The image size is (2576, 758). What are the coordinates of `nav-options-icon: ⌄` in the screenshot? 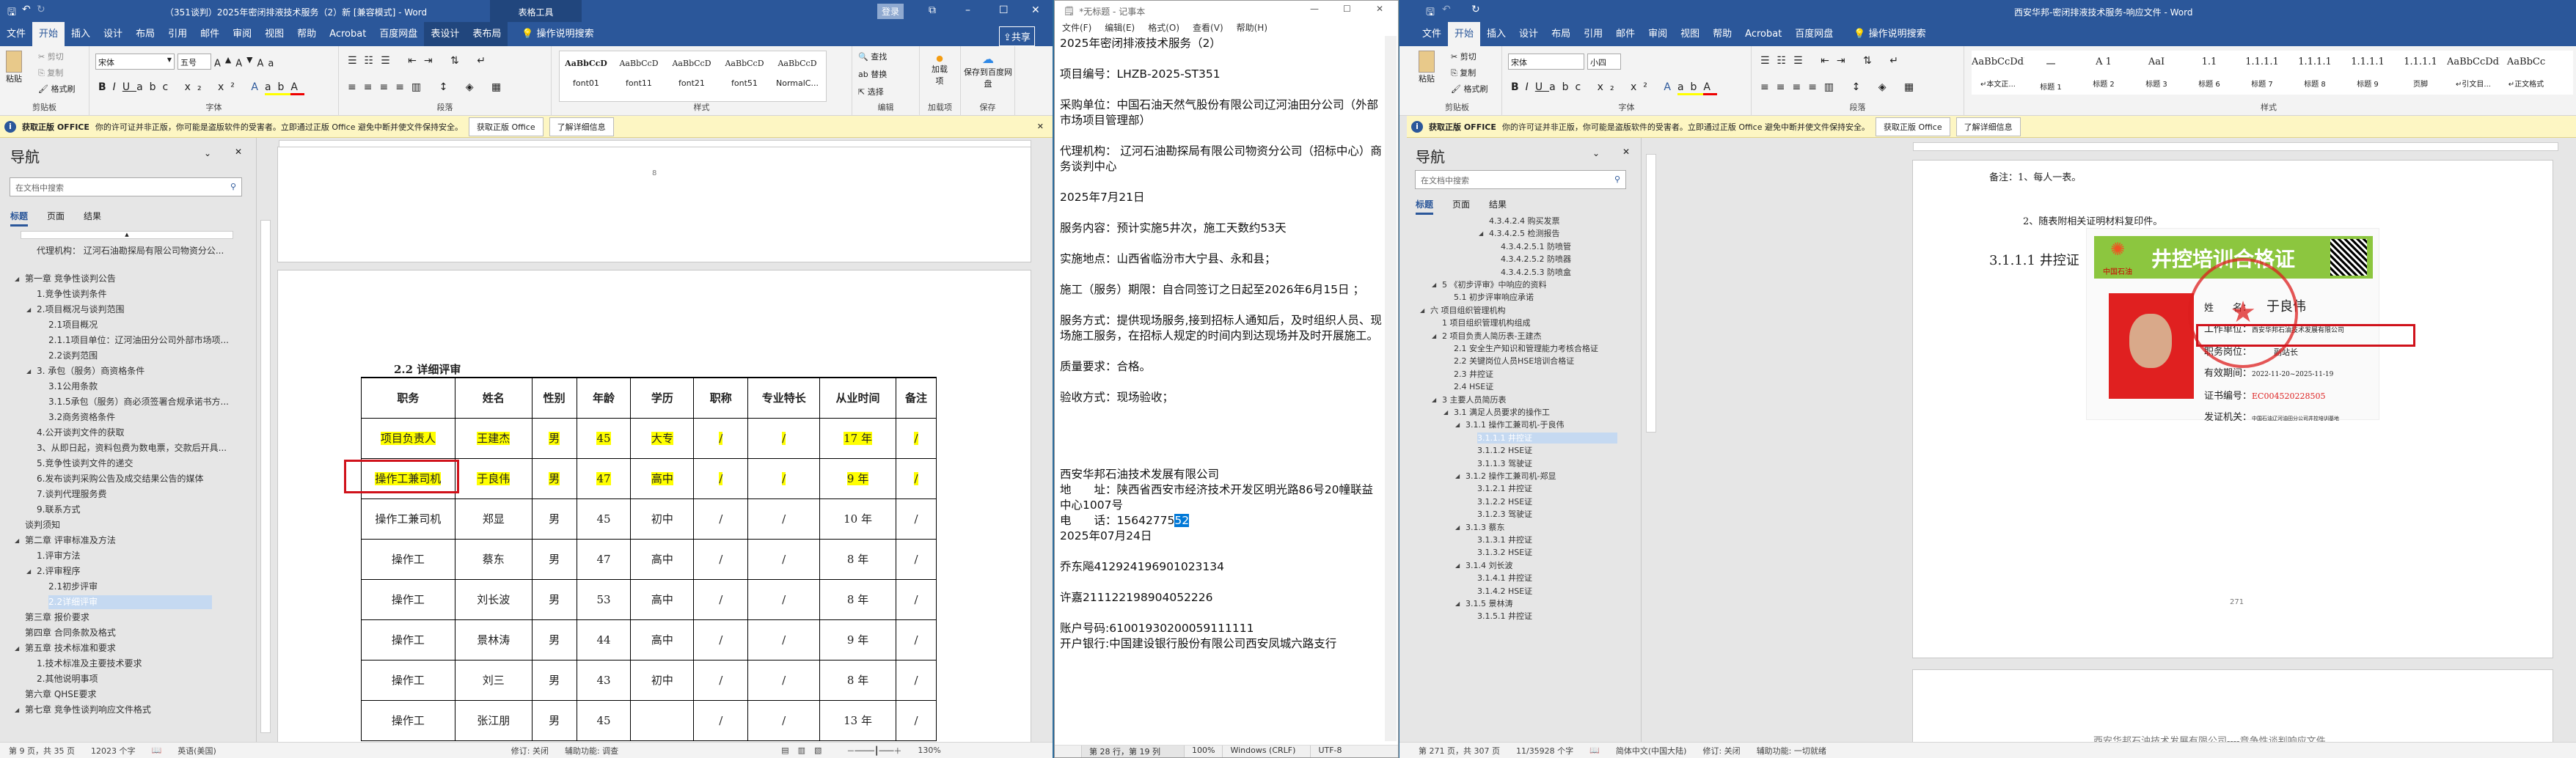 It's located at (208, 153).